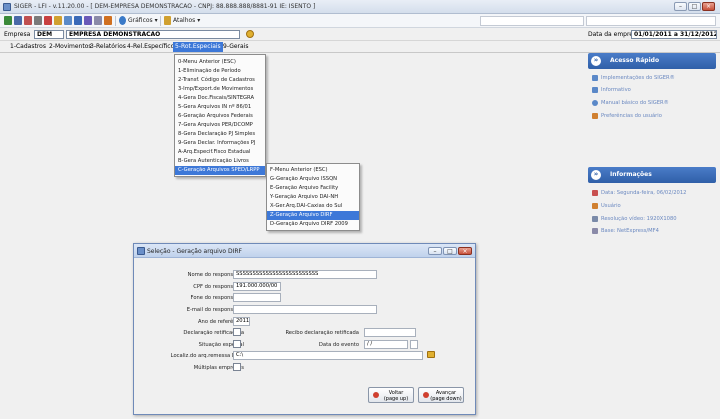  I want to click on quick-link: Informativo, so click(616, 90).